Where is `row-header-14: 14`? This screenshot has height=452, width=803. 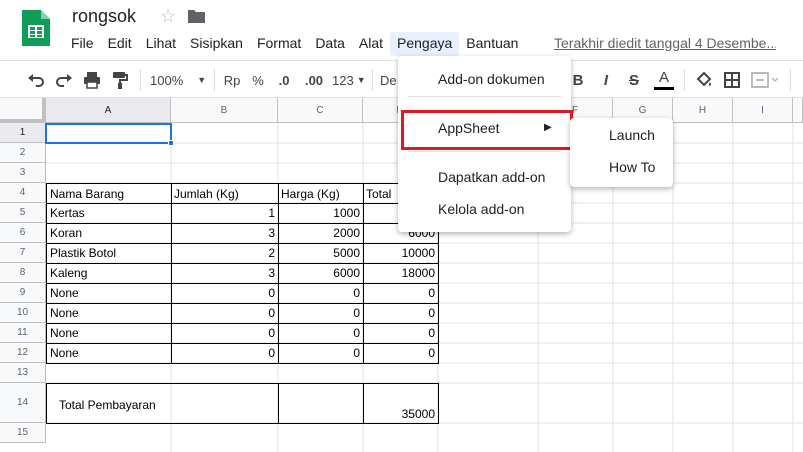
row-header-14: 14 is located at coordinates (23, 403).